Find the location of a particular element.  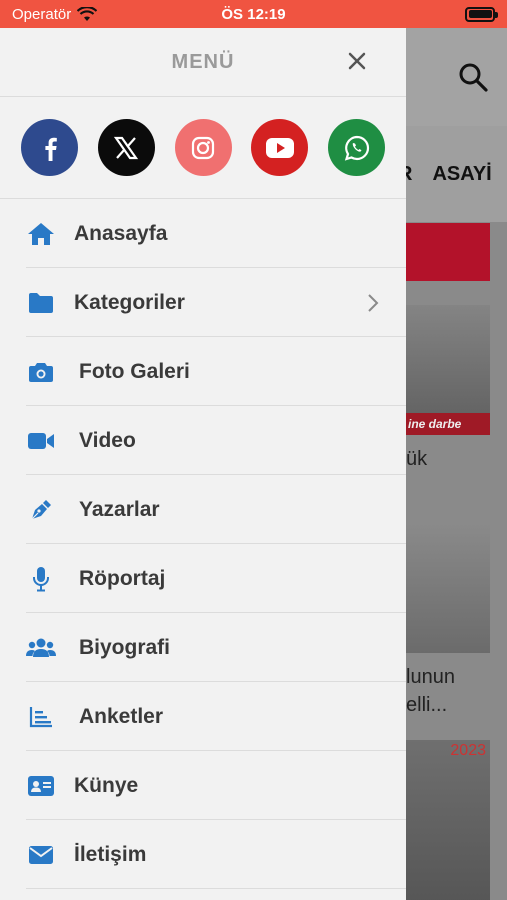

wifi-icon is located at coordinates (87, 13).